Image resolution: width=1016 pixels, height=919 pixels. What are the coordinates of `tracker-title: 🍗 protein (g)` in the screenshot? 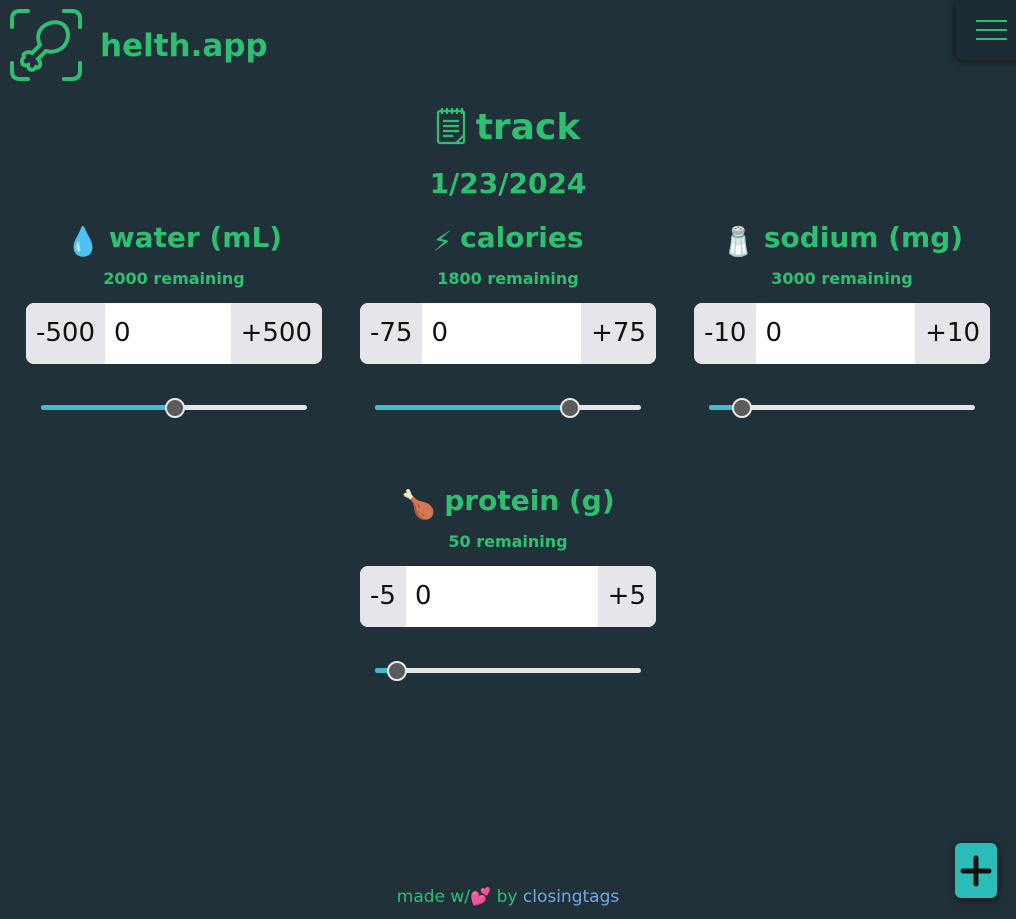 It's located at (508, 502).